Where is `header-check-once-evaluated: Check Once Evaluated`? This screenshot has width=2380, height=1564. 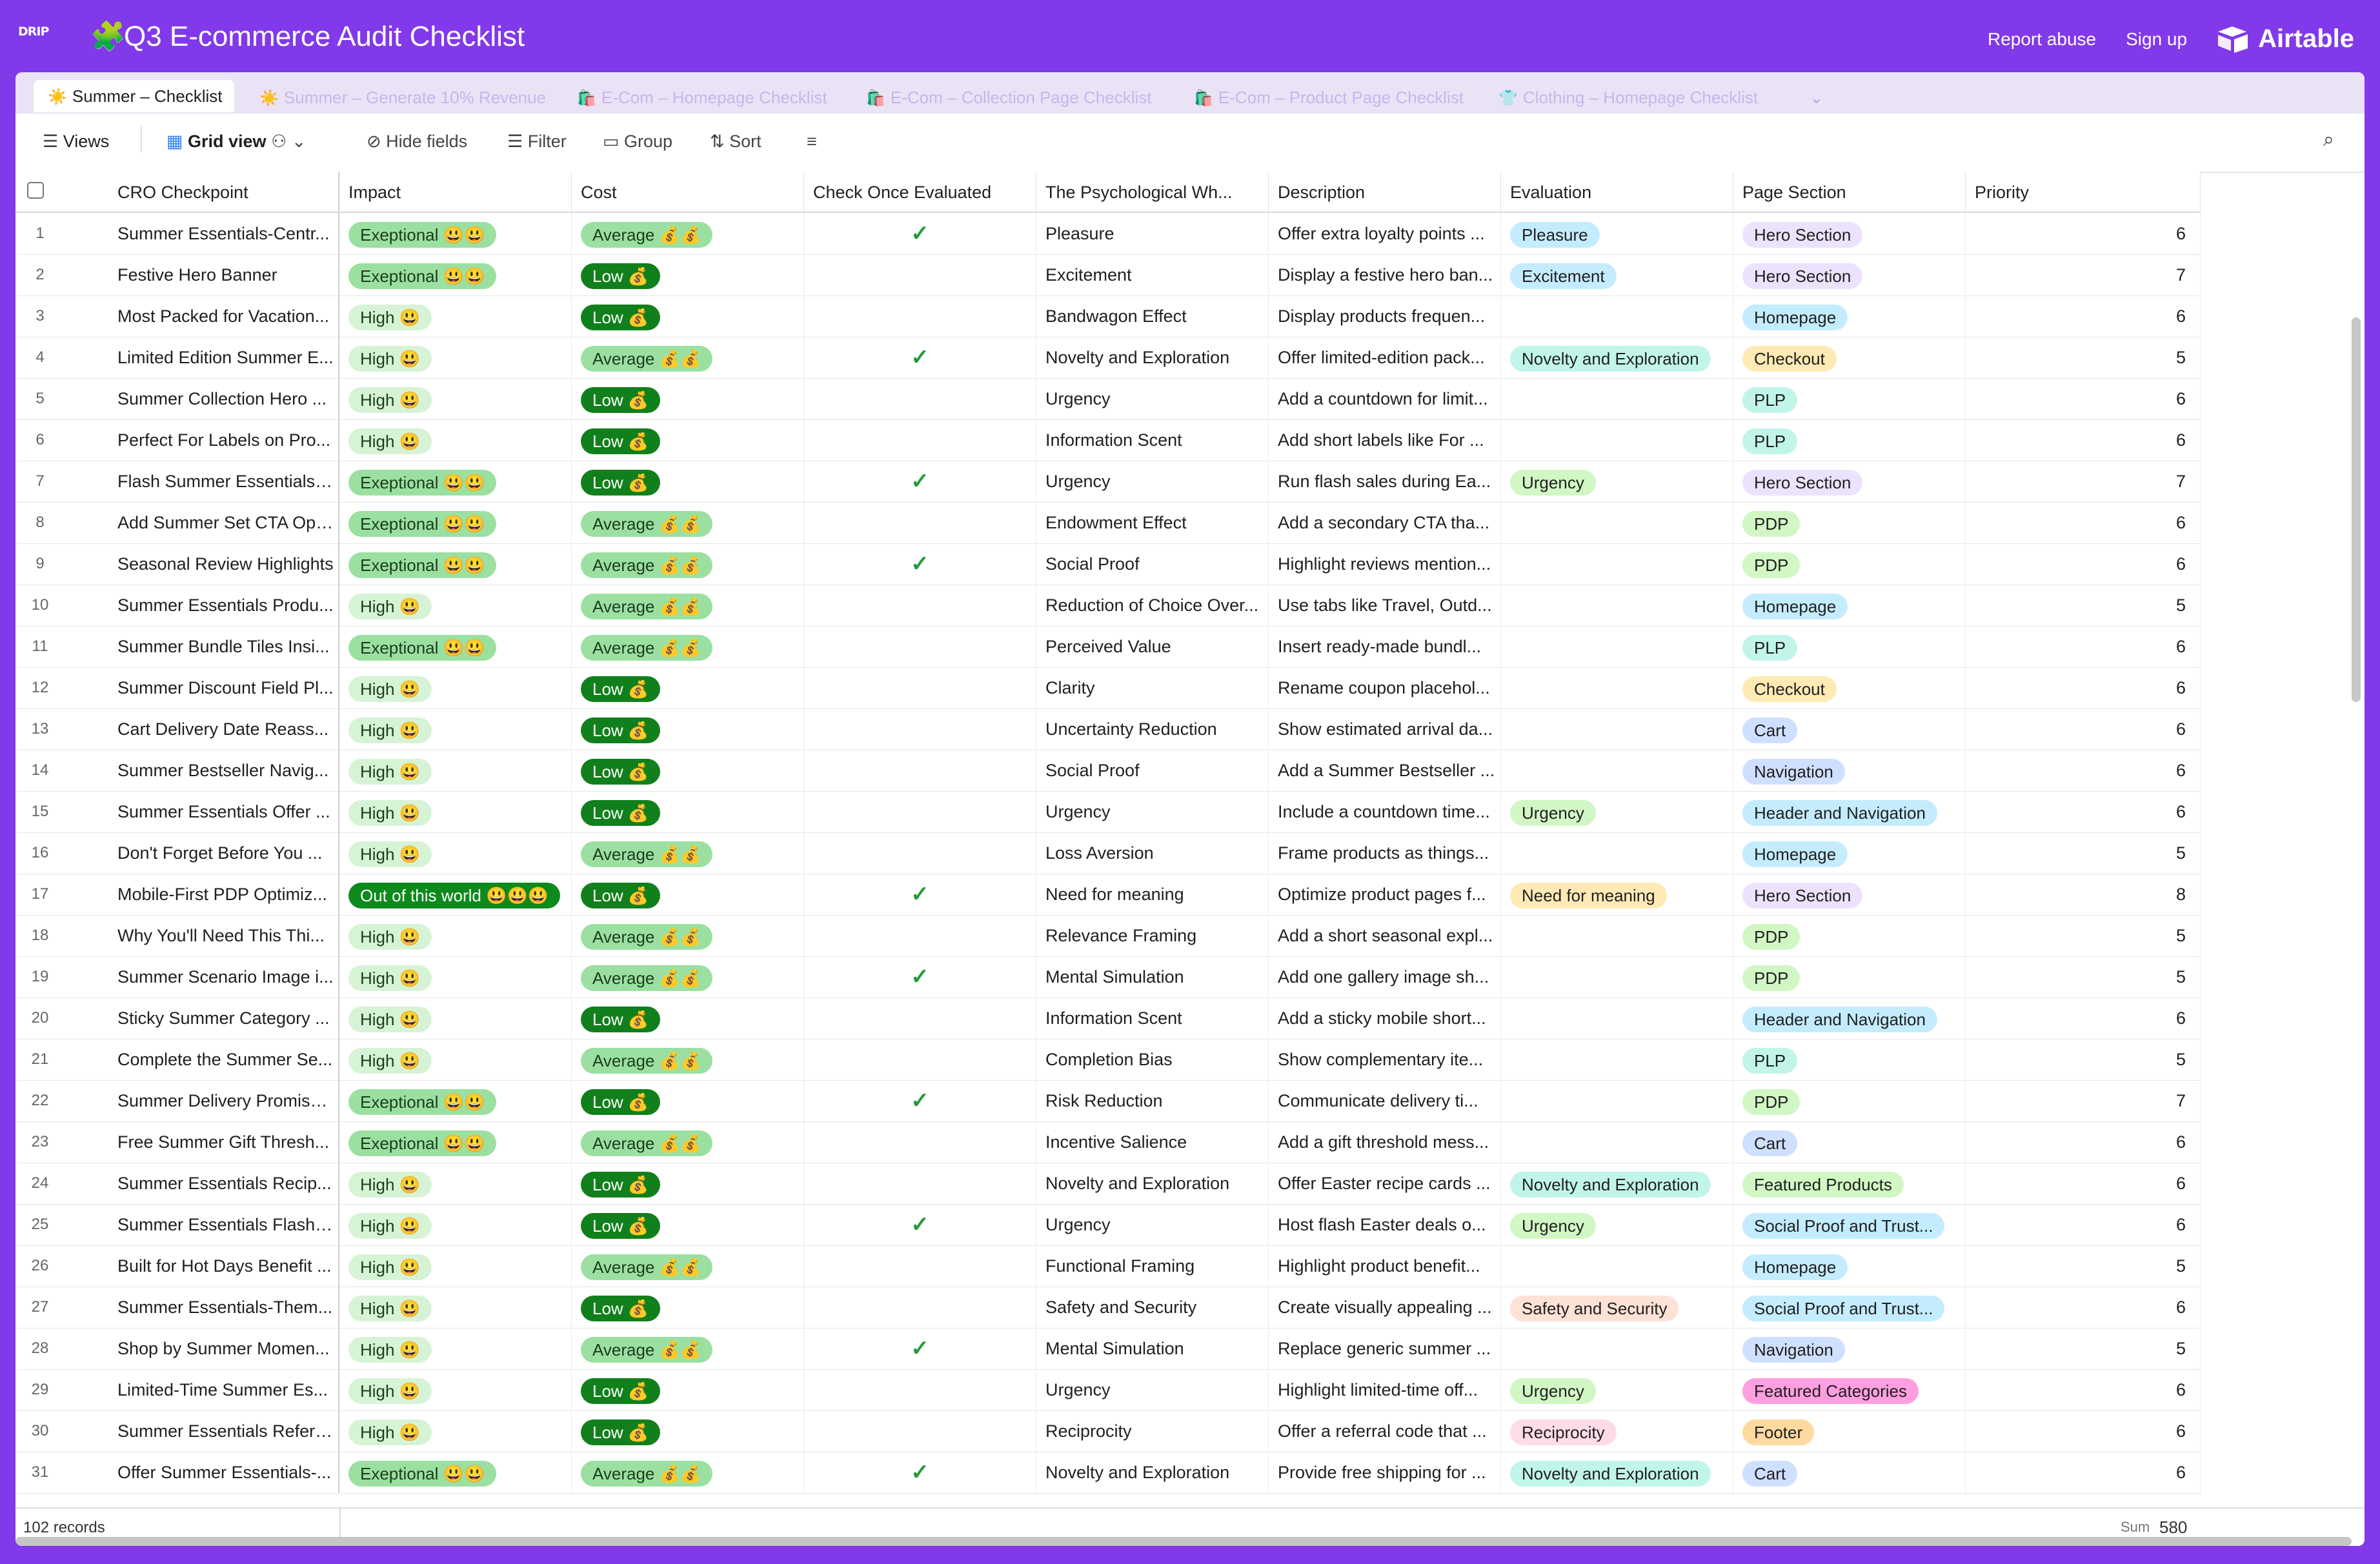 header-check-once-evaluated: Check Once Evaluated is located at coordinates (920, 192).